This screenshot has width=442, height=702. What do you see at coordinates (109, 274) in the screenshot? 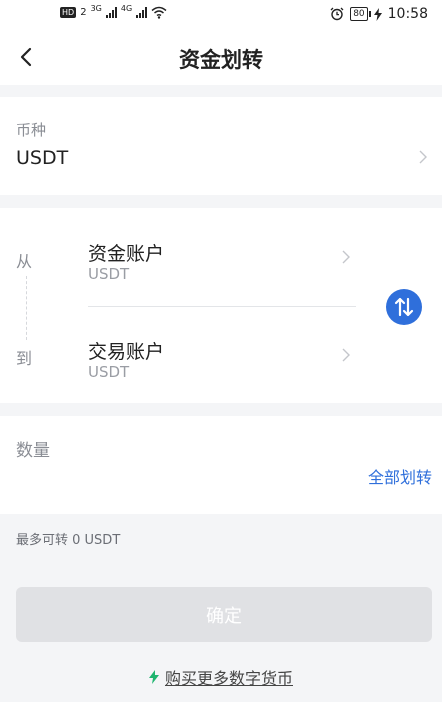
I see `from-account-currency: USDT` at bounding box center [109, 274].